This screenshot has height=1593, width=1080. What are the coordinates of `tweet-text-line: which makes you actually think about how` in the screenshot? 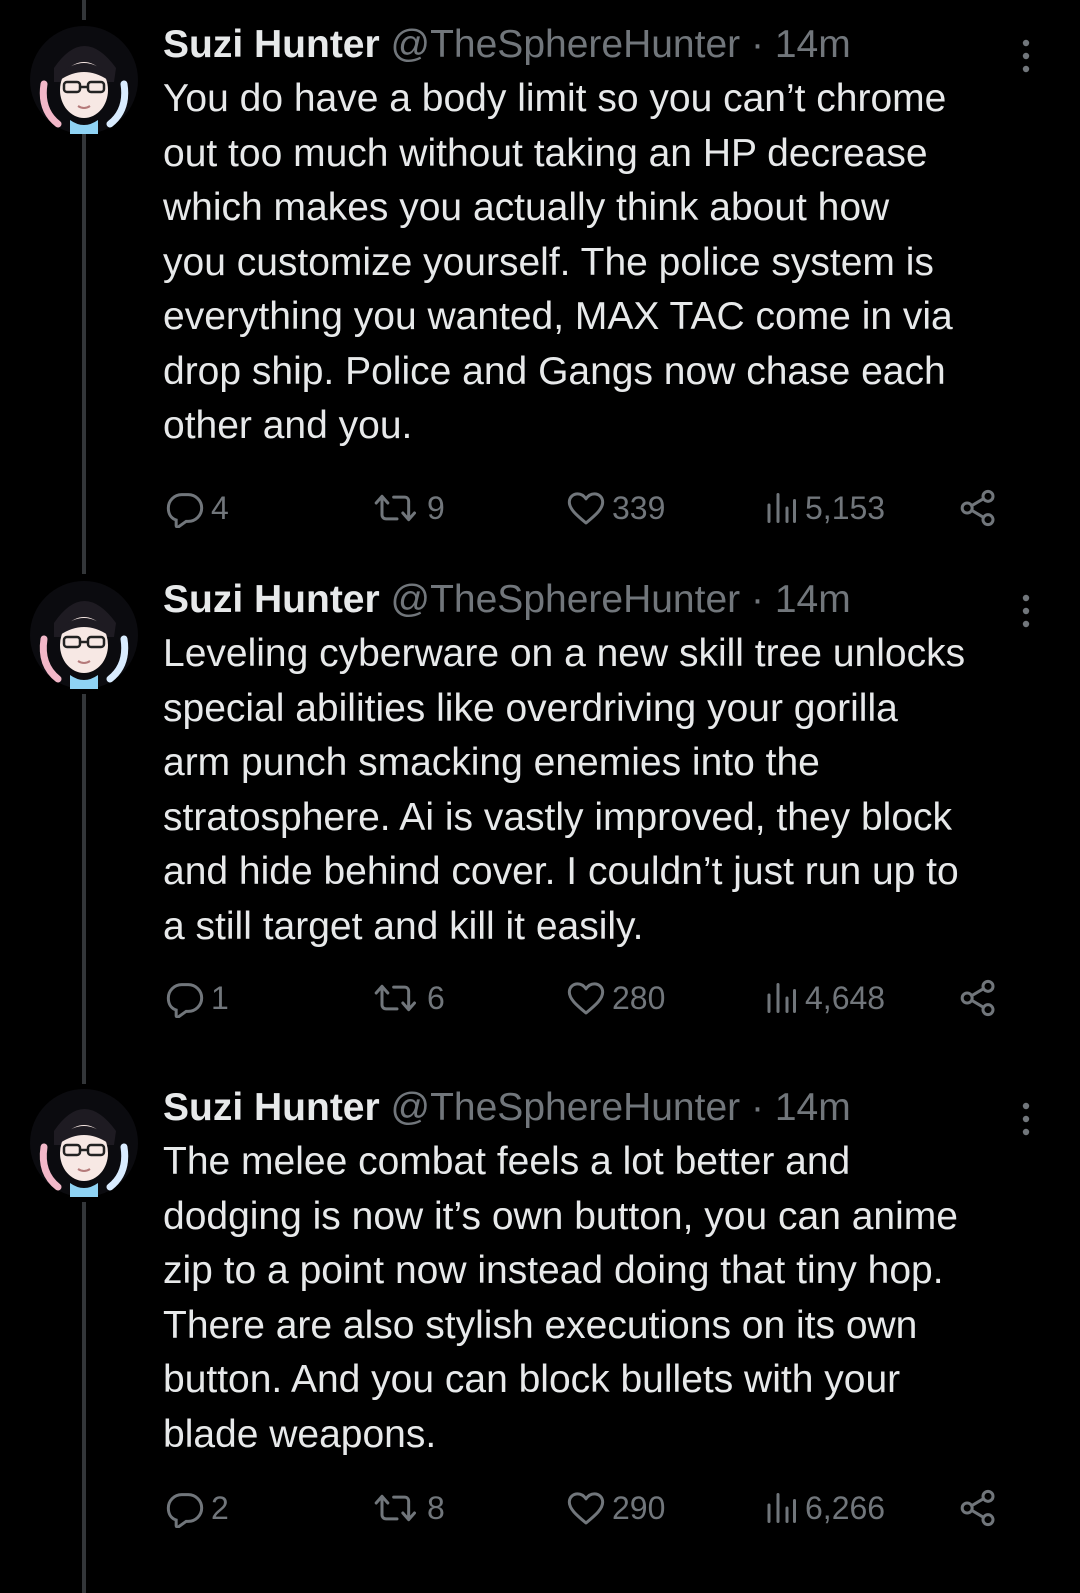 It's located at (526, 207).